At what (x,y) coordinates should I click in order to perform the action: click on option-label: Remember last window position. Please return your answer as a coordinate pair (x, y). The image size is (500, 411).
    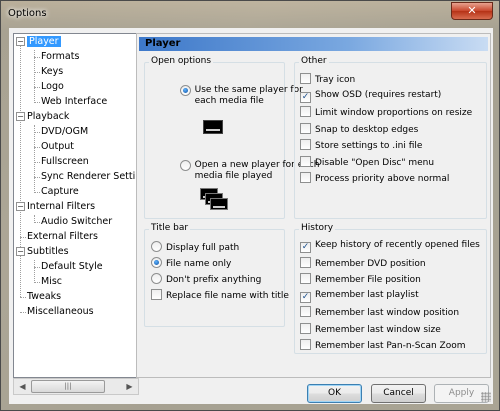
    Looking at the image, I should click on (387, 313).